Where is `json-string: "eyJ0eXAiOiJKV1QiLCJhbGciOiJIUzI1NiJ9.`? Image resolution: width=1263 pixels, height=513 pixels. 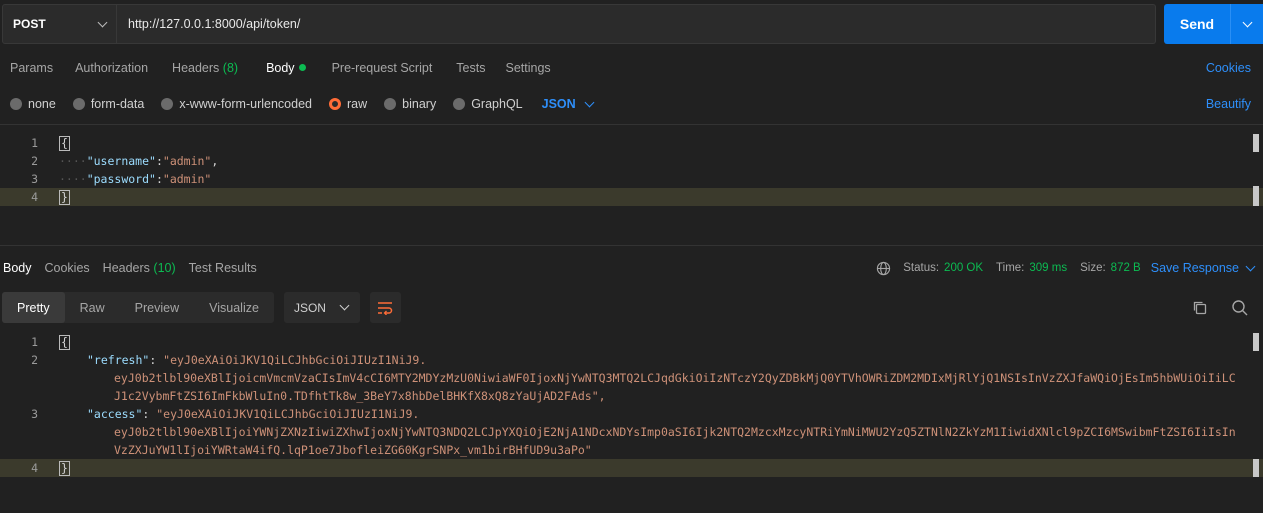
json-string: "eyJ0eXAiOiJKV1QiLCJhbGciOiJIUzI1NiJ9. is located at coordinates (288, 414).